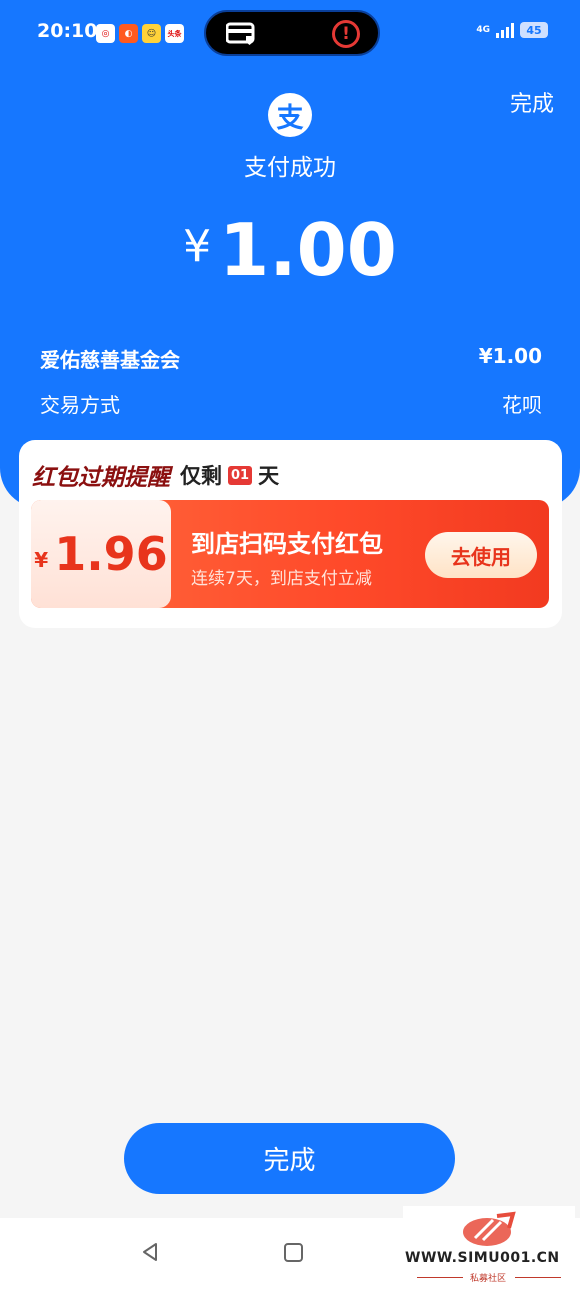 Image resolution: width=580 pixels, height=1289 pixels. I want to click on coupon-title: 到店扫码支付红包, so click(287, 544).